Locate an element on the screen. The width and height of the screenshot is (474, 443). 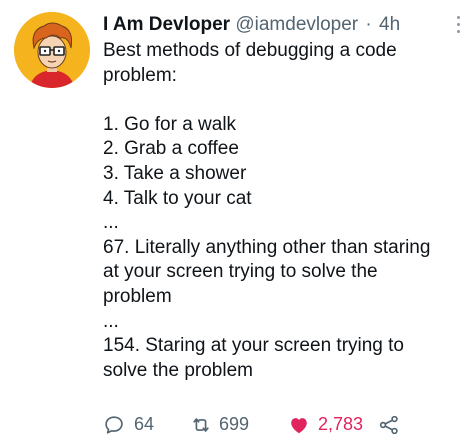
heart-icon is located at coordinates (299, 426).